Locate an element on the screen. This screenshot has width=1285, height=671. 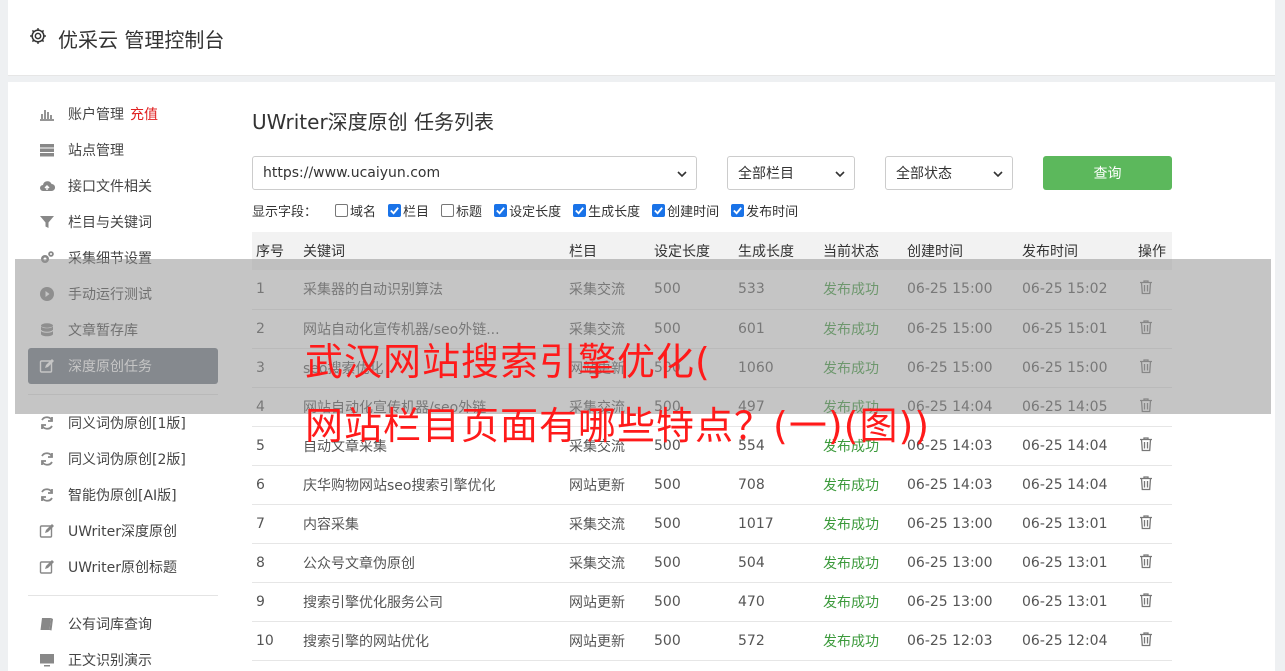
sidebar-item-label: 站点管理 is located at coordinates (96, 151).